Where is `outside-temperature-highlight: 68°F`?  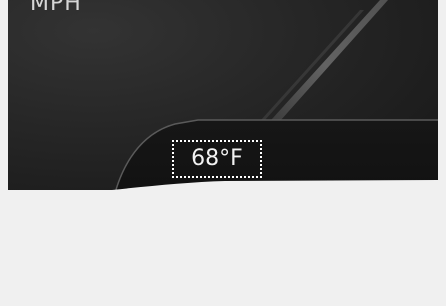
outside-temperature-highlight: 68°F is located at coordinates (217, 159).